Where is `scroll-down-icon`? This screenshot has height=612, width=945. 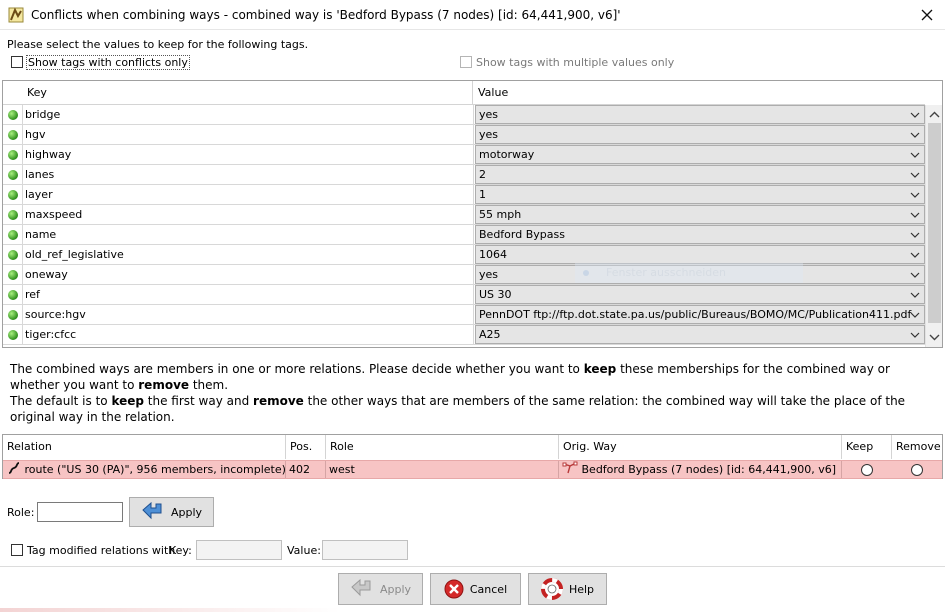 scroll-down-icon is located at coordinates (934, 337).